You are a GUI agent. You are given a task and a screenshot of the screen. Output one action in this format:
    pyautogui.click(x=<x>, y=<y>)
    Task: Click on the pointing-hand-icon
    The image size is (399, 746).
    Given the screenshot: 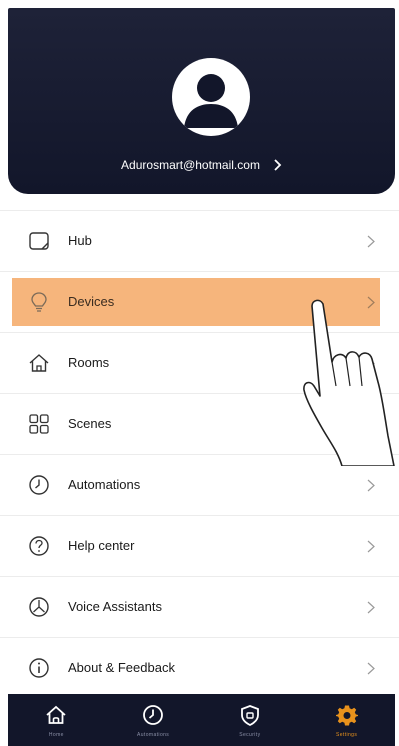 What is the action you would take?
    pyautogui.click(x=349, y=382)
    